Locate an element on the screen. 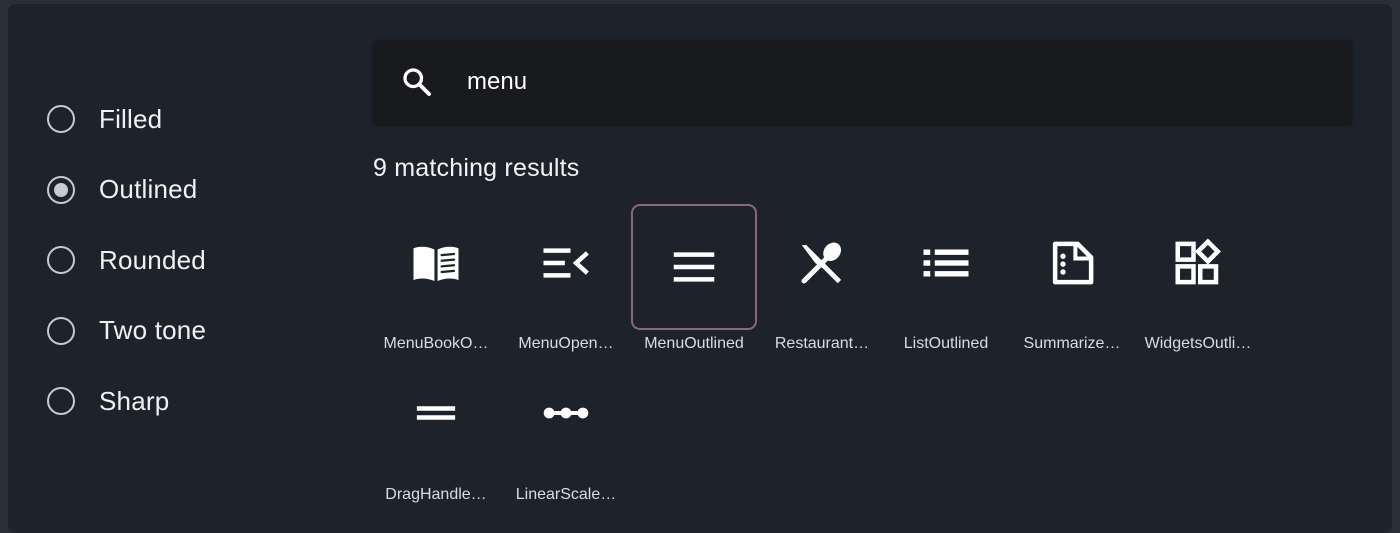  icon-tile-drag-handle is located at coordinates (436, 413).